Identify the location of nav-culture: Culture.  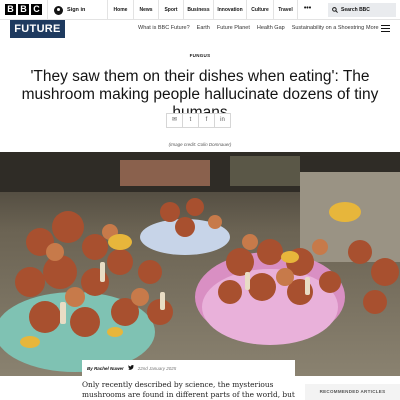
(259, 10).